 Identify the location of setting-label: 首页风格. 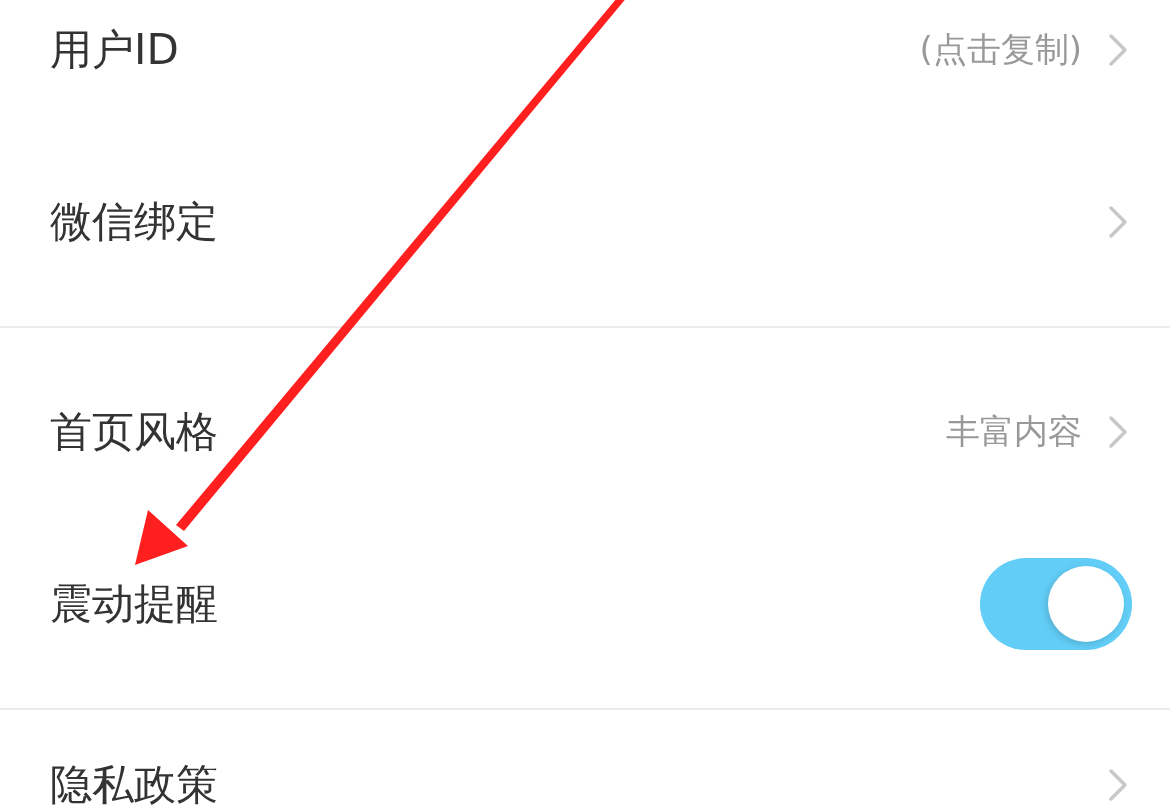
(134, 432).